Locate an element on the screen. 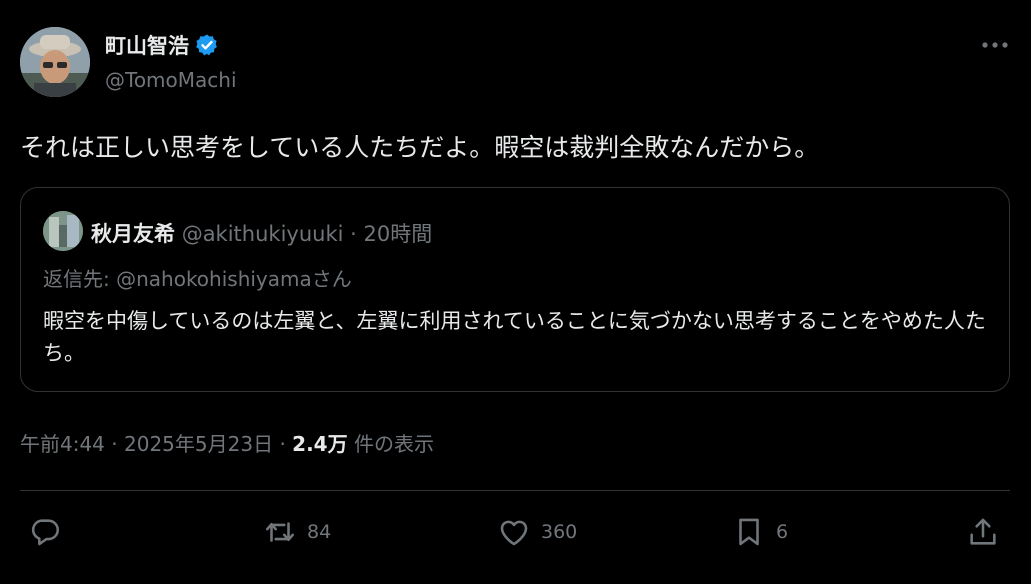 Image resolution: width=1031 pixels, height=584 pixels. bookmark-count: 6 is located at coordinates (782, 532).